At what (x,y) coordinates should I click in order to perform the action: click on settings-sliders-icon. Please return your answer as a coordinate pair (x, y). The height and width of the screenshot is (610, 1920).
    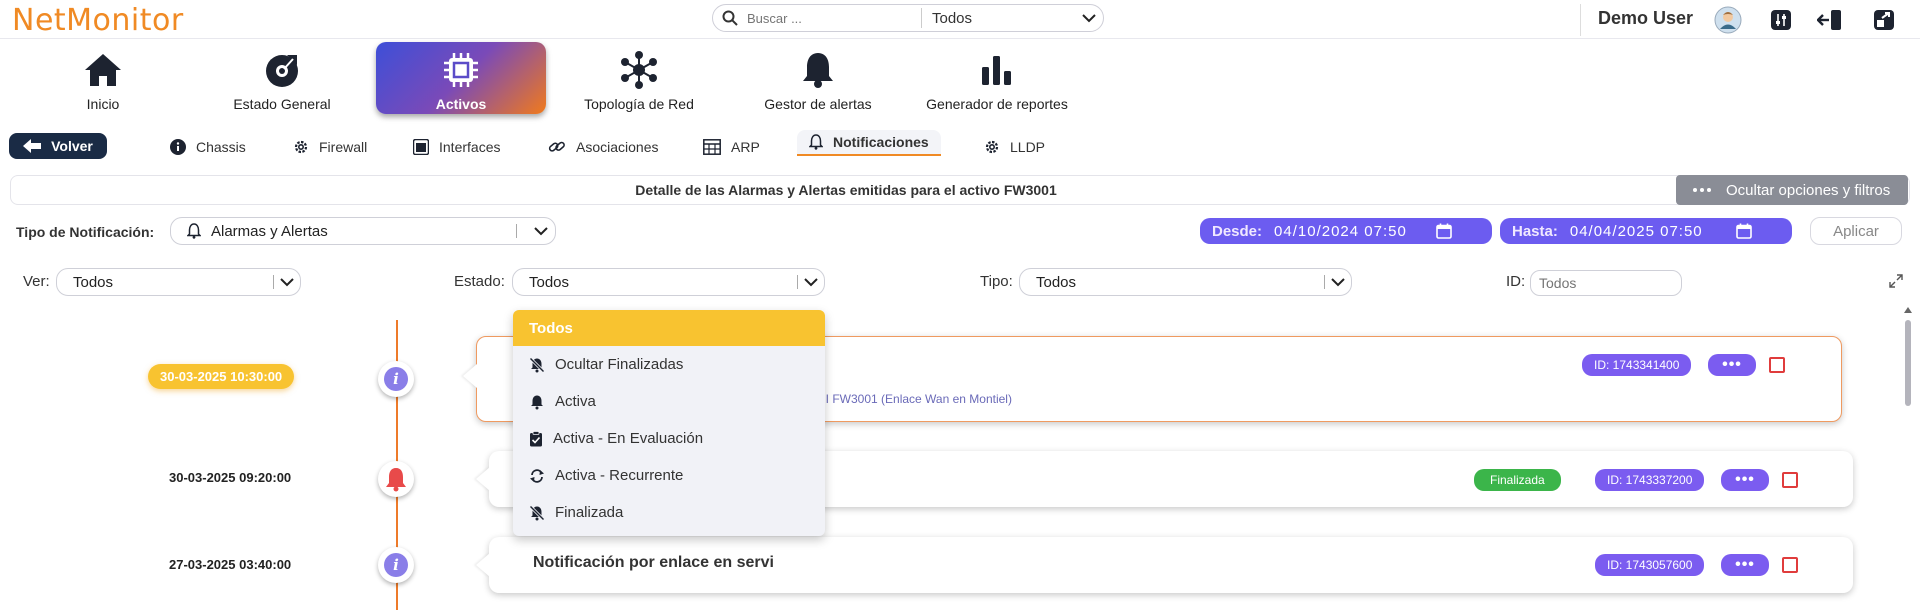
    Looking at the image, I should click on (1781, 20).